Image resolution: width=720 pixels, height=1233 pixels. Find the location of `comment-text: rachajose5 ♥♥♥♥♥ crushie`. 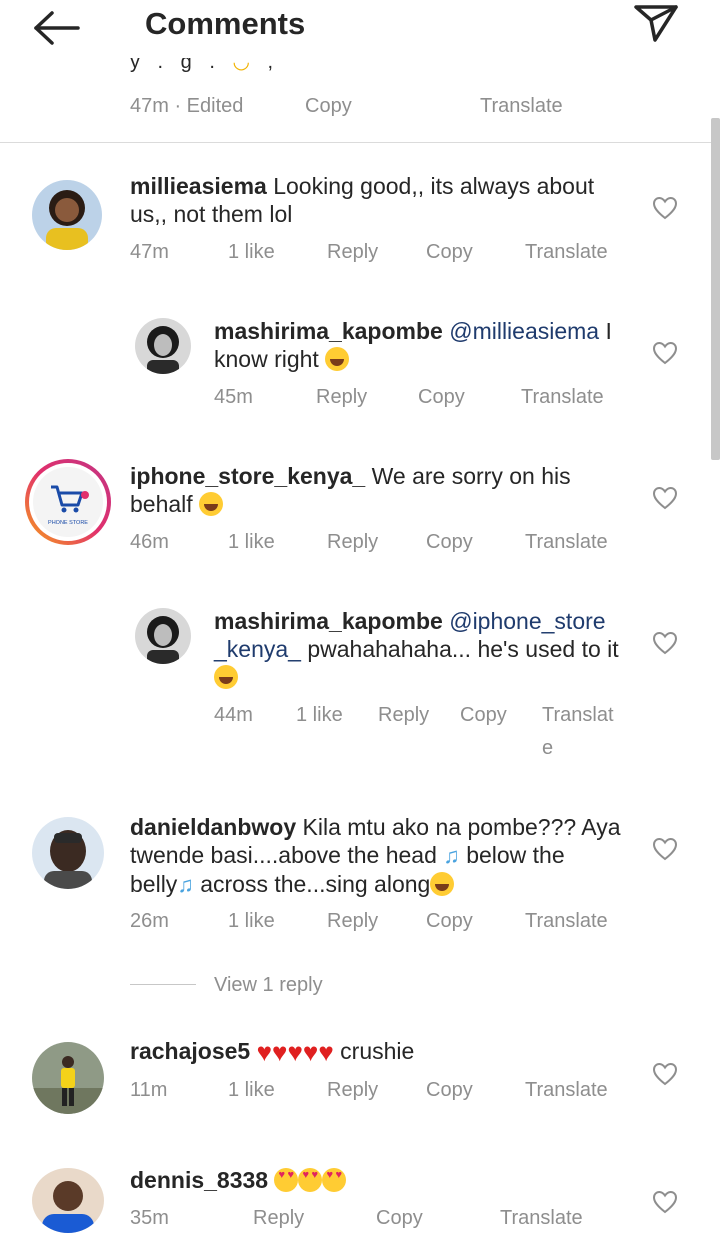

comment-text: rachajose5 ♥♥♥♥♥ crushie is located at coordinates (380, 1051).